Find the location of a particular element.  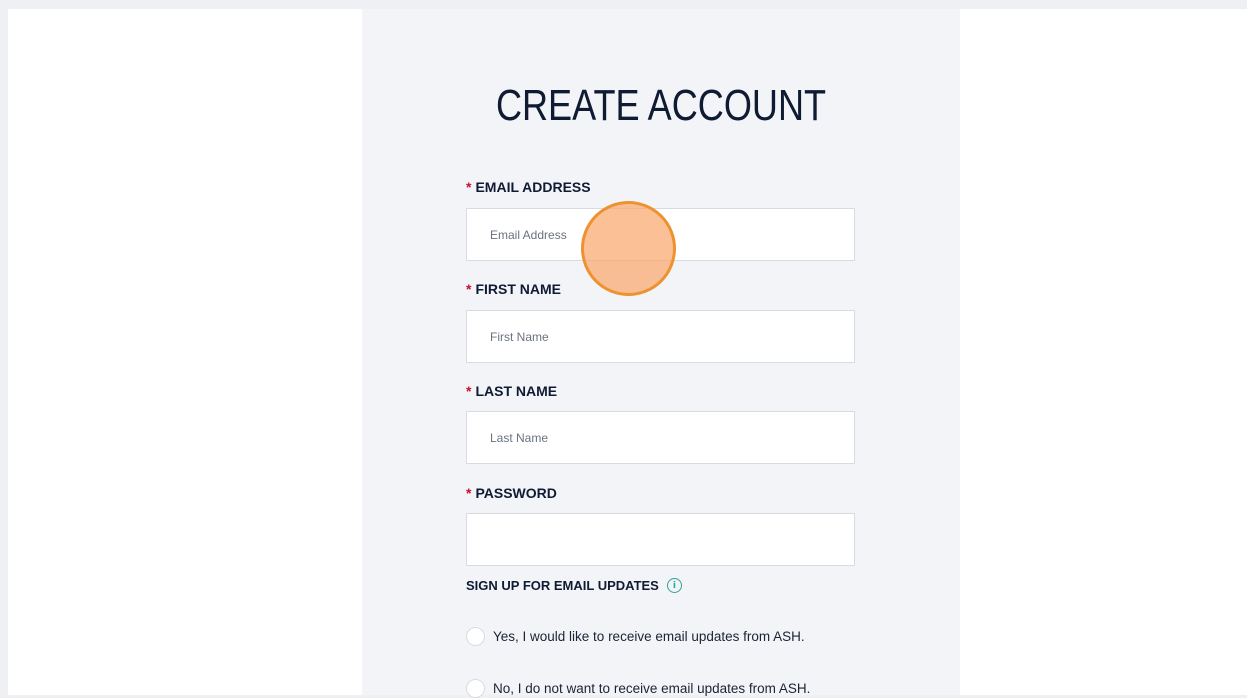

first-name-label-text: FIRST NAME is located at coordinates (518, 289).